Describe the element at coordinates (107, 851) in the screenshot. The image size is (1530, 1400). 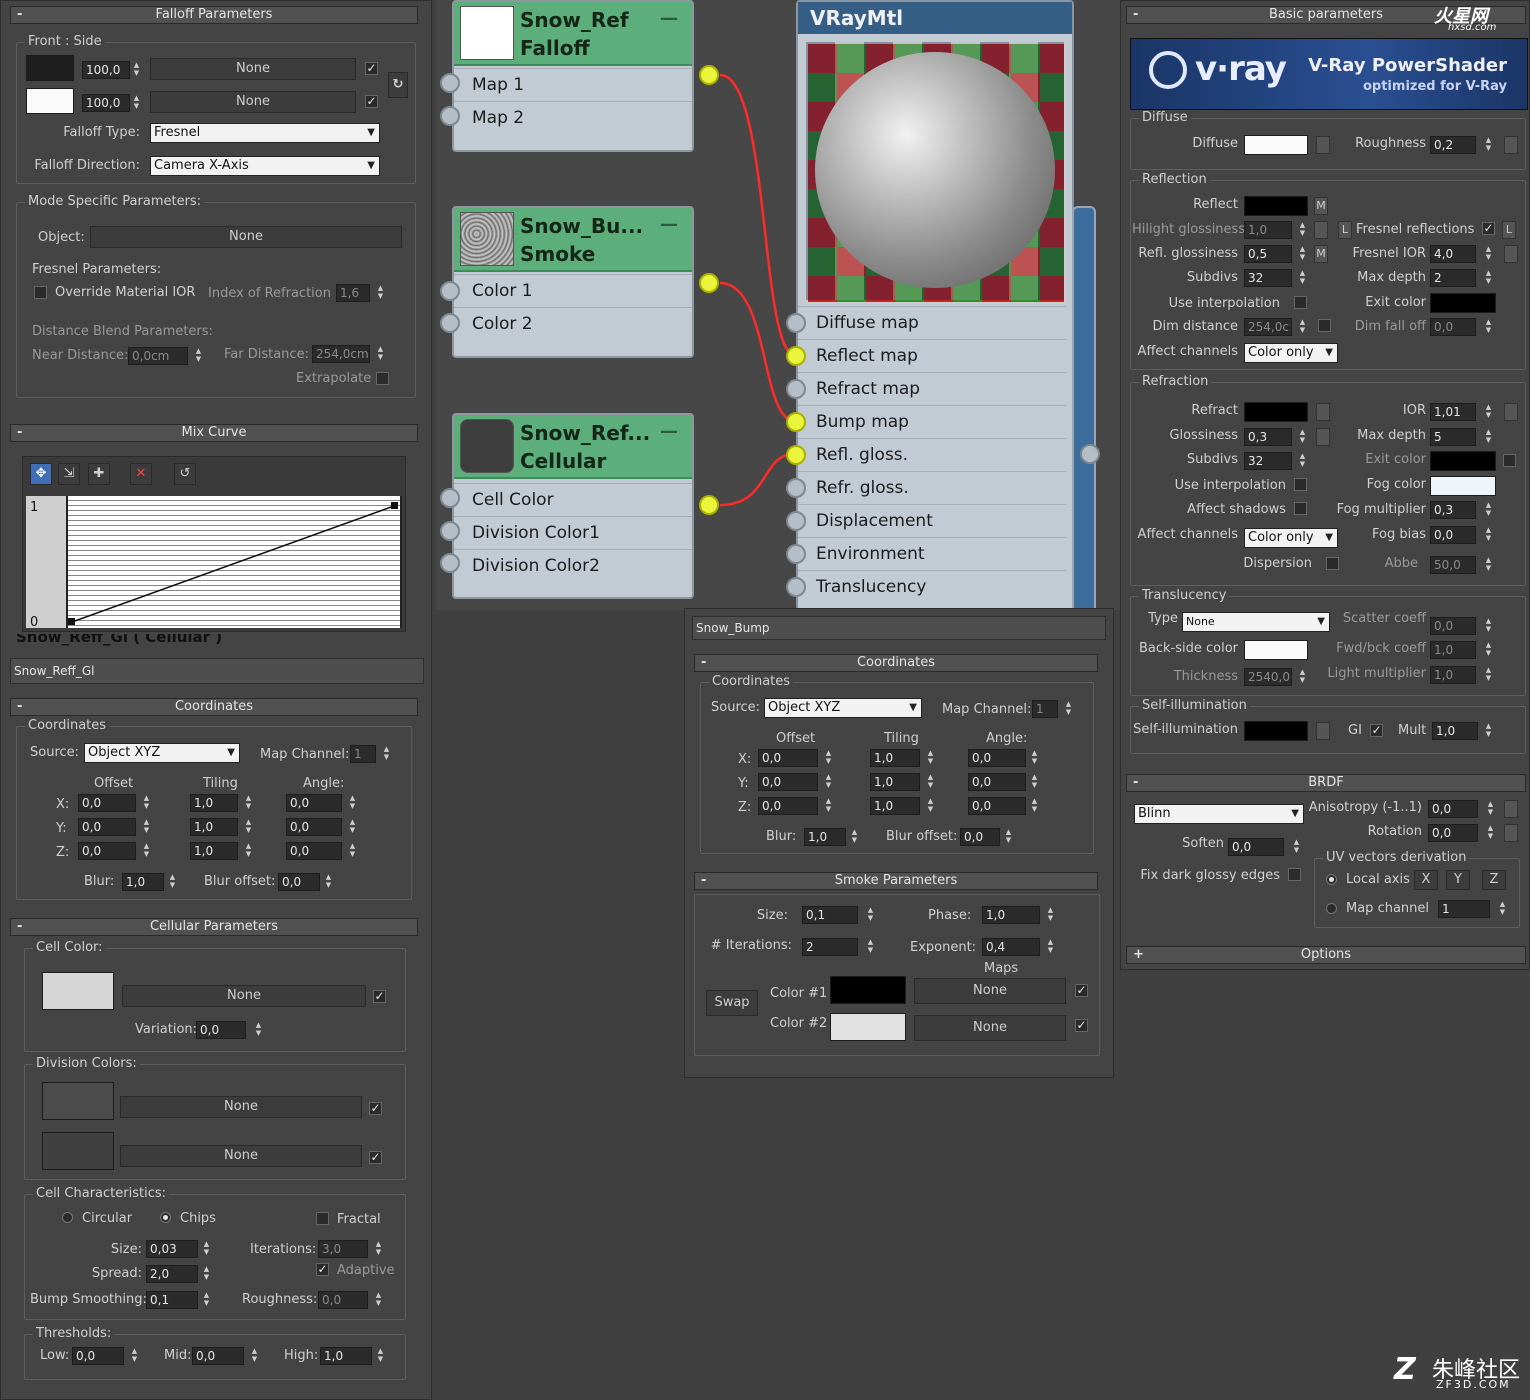
I see `offset-z-field: 0,0` at that location.